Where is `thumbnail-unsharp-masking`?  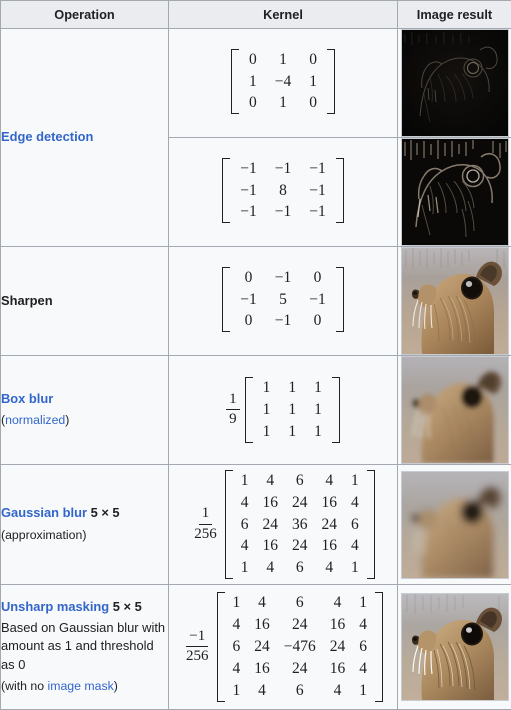 thumbnail-unsharp-masking is located at coordinates (455, 647).